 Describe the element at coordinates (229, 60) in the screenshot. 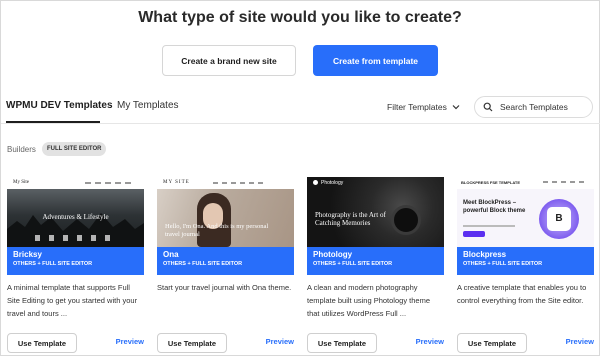

I see `create-new-site-button: Create a brand new site` at that location.